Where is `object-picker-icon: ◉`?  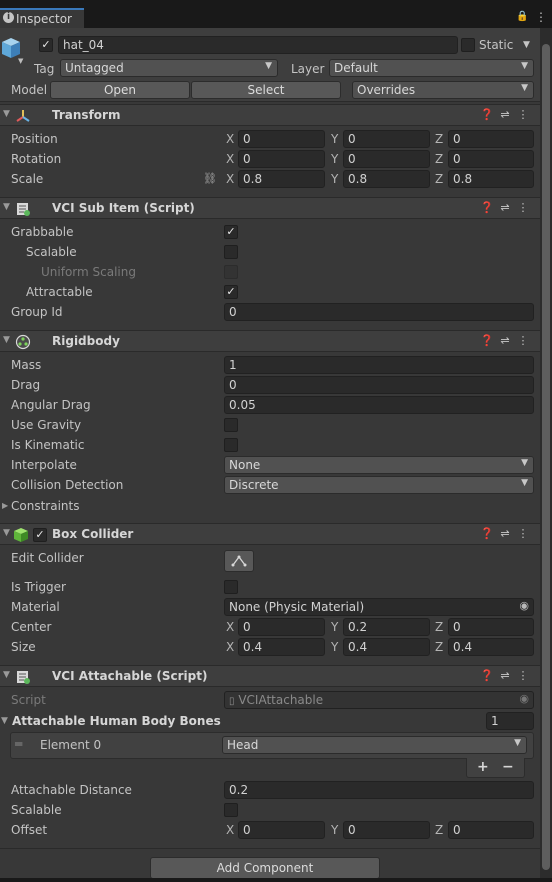 object-picker-icon: ◉ is located at coordinates (524, 605).